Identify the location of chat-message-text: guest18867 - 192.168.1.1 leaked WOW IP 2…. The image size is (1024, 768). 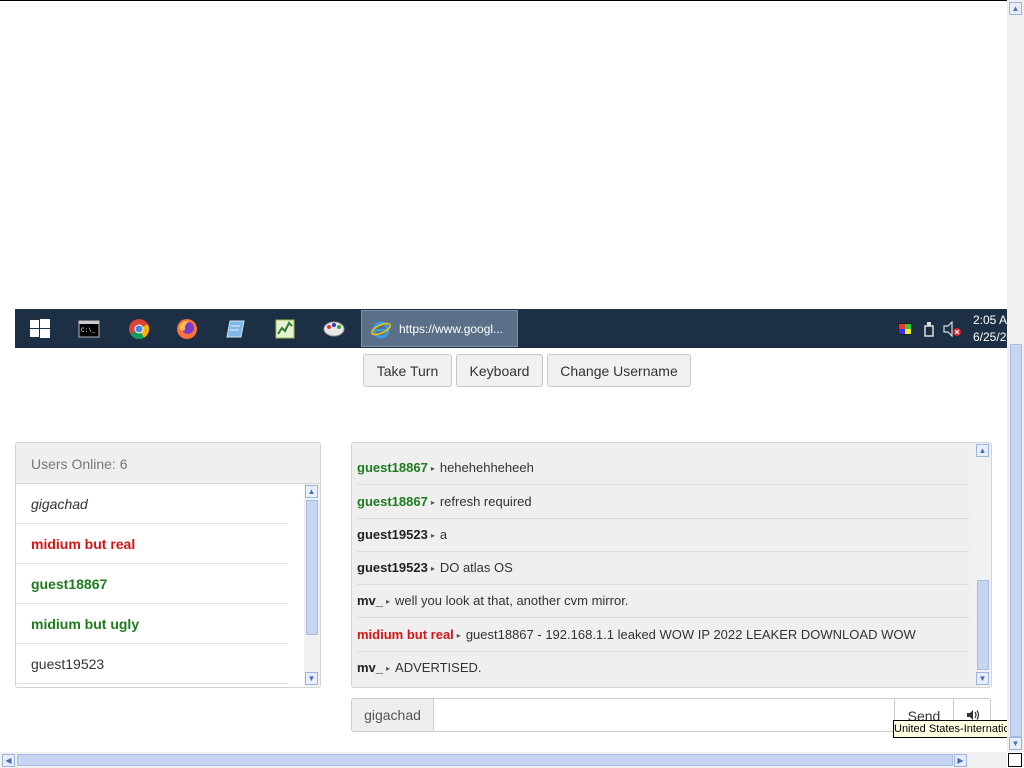
(690, 634).